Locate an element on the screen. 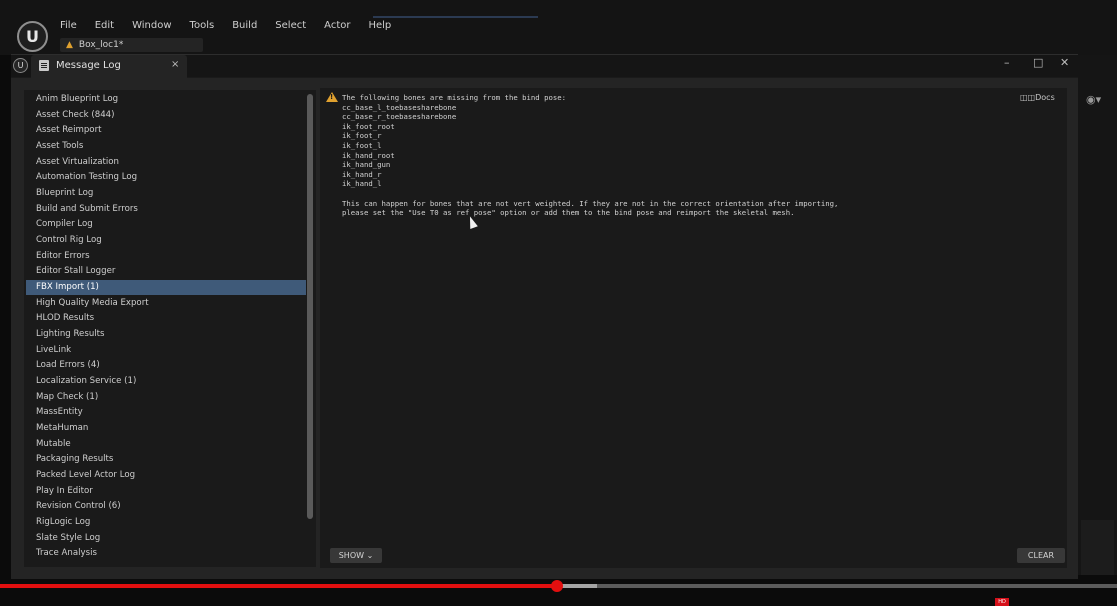 This screenshot has height=606, width=1117. close-button: ✕ is located at coordinates (1064, 62).